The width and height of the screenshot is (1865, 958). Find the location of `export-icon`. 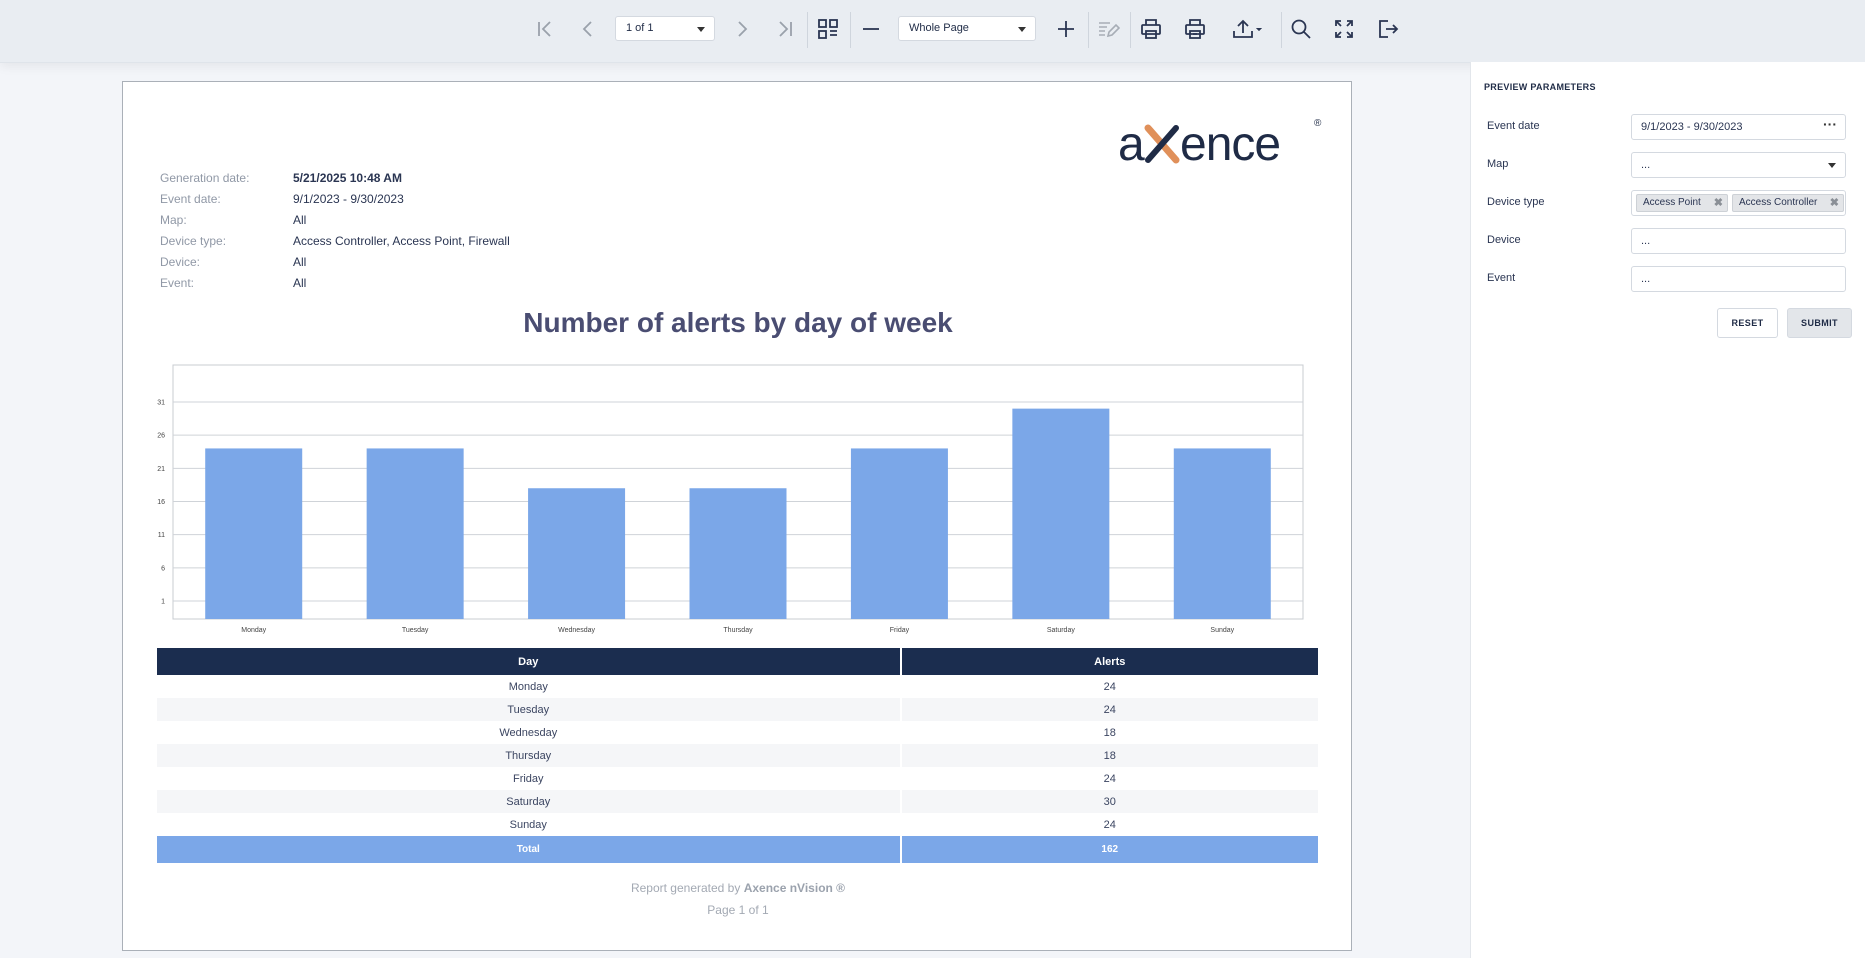

export-icon is located at coordinates (1247, 29).